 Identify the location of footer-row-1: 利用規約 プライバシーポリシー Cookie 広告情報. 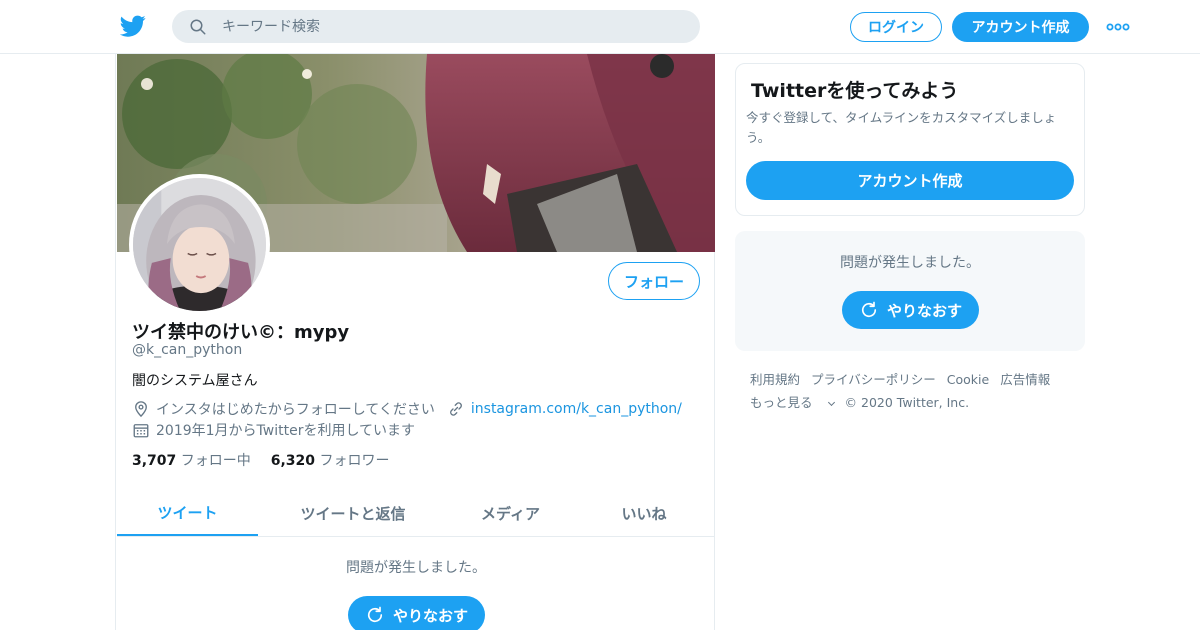
(915, 379).